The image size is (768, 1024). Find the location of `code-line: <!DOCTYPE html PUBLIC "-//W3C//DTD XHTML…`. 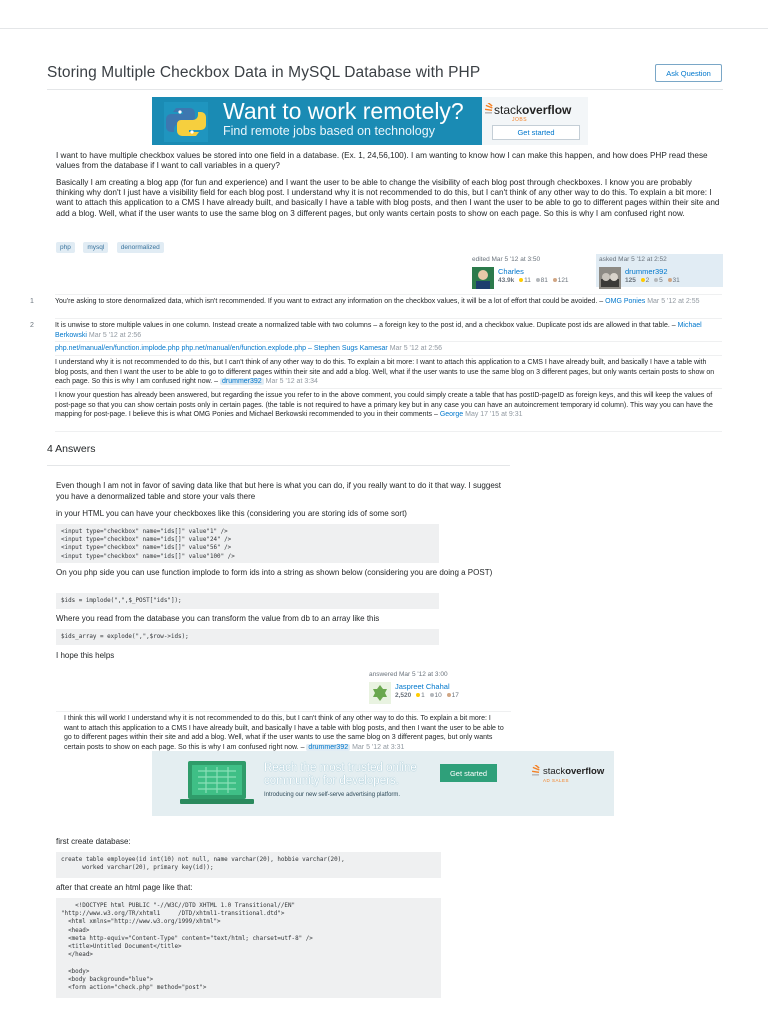

code-line: <!DOCTYPE html PUBLIC "-//W3C//DTD XHTML… is located at coordinates (178, 906).